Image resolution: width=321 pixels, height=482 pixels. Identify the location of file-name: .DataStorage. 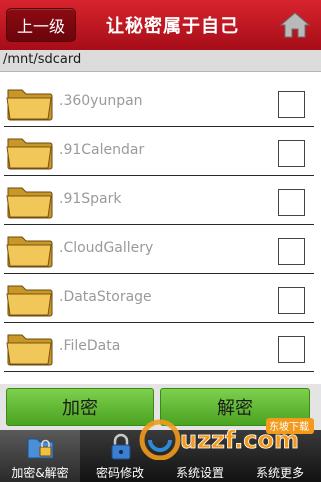
(105, 297).